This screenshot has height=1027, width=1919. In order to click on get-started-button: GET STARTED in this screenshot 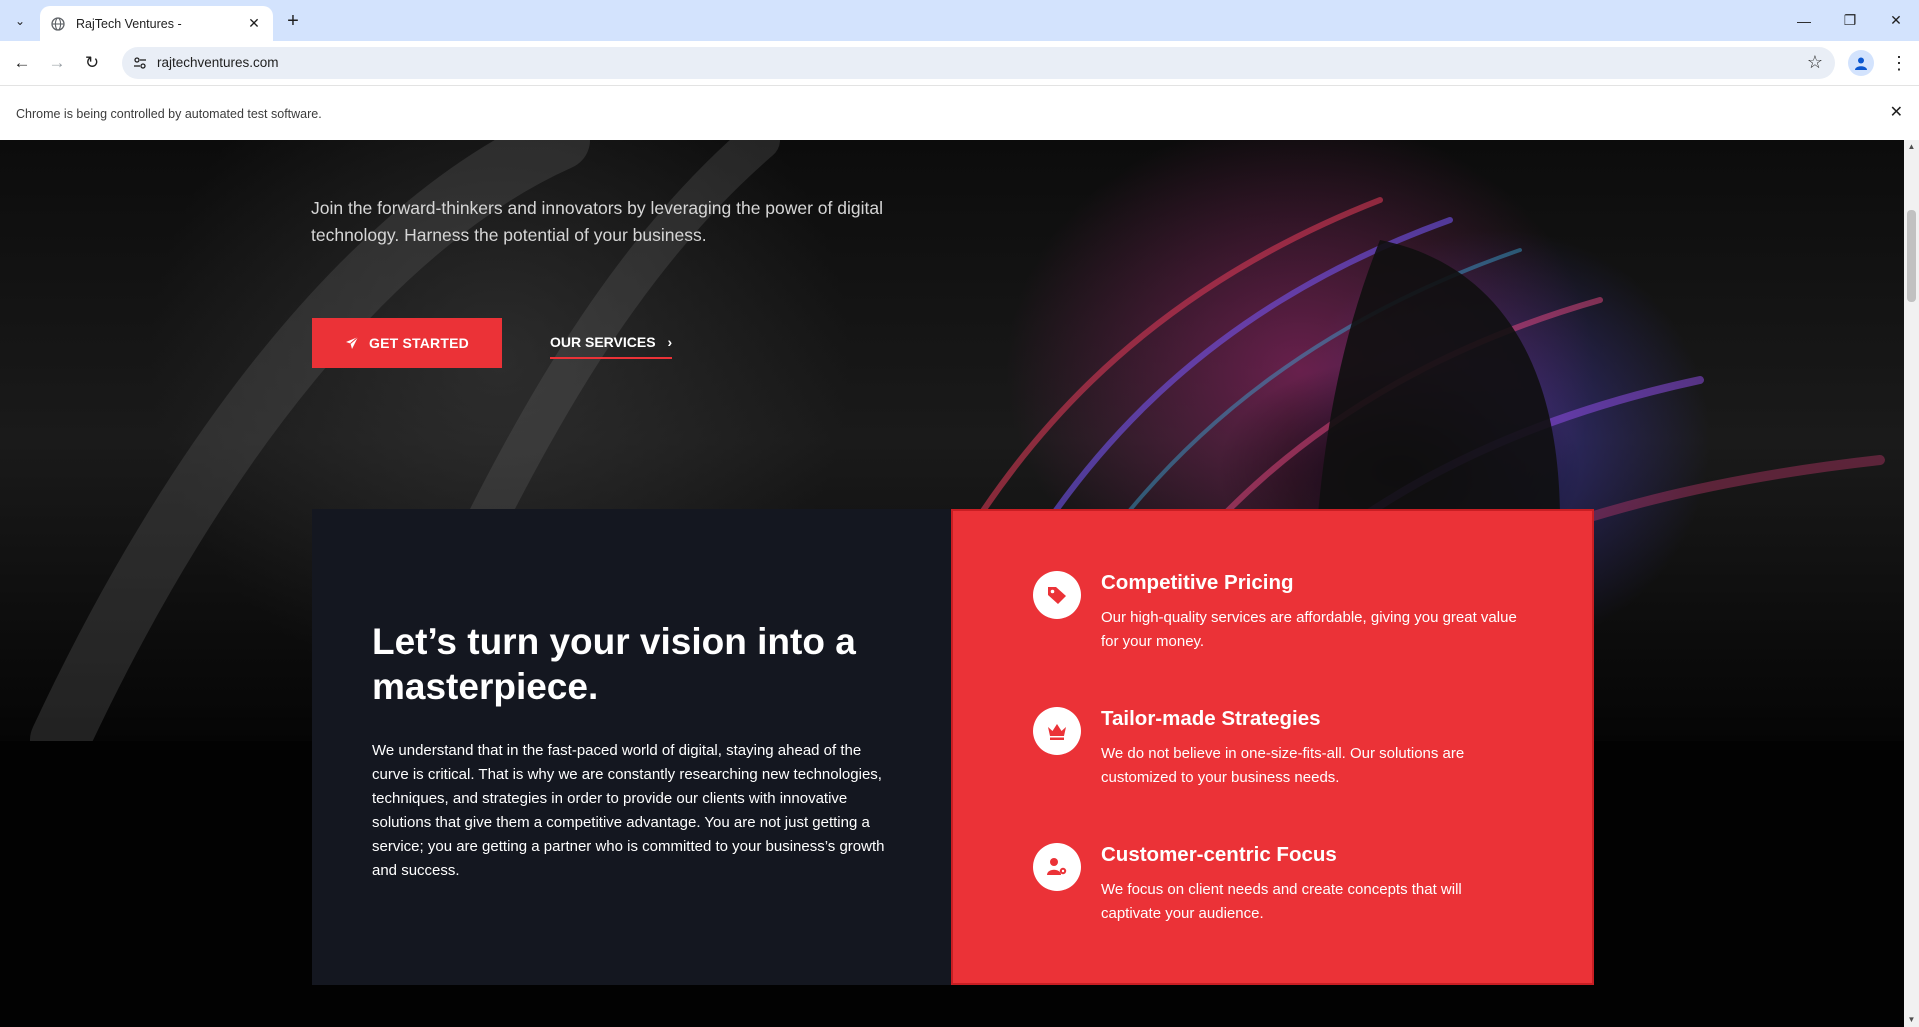, I will do `click(407, 343)`.